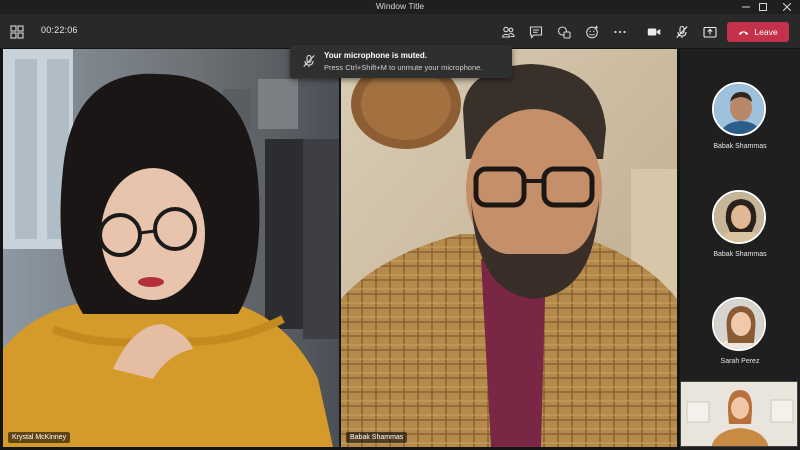 Image resolution: width=800 pixels, height=450 pixels. I want to click on self-view-video, so click(739, 414).